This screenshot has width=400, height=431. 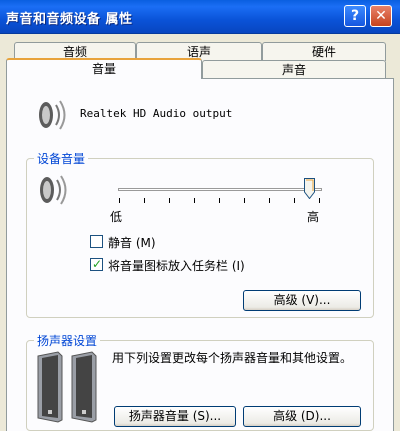 I want to click on checkmark-icon: ✓, so click(x=97, y=264).